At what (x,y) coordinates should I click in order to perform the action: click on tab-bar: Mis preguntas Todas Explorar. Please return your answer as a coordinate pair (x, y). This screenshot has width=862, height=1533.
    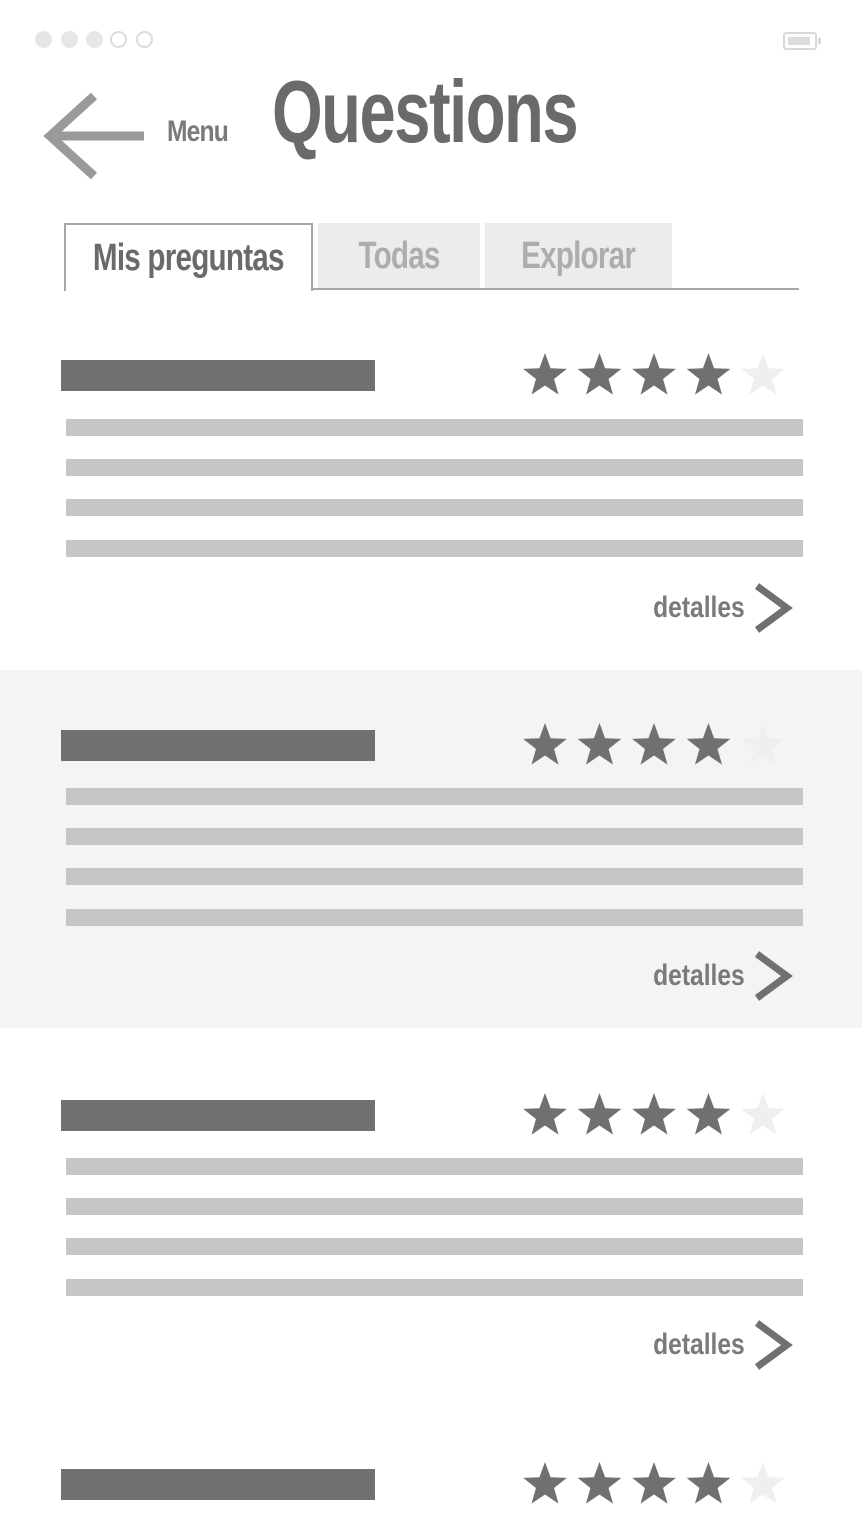
    Looking at the image, I should click on (432, 257).